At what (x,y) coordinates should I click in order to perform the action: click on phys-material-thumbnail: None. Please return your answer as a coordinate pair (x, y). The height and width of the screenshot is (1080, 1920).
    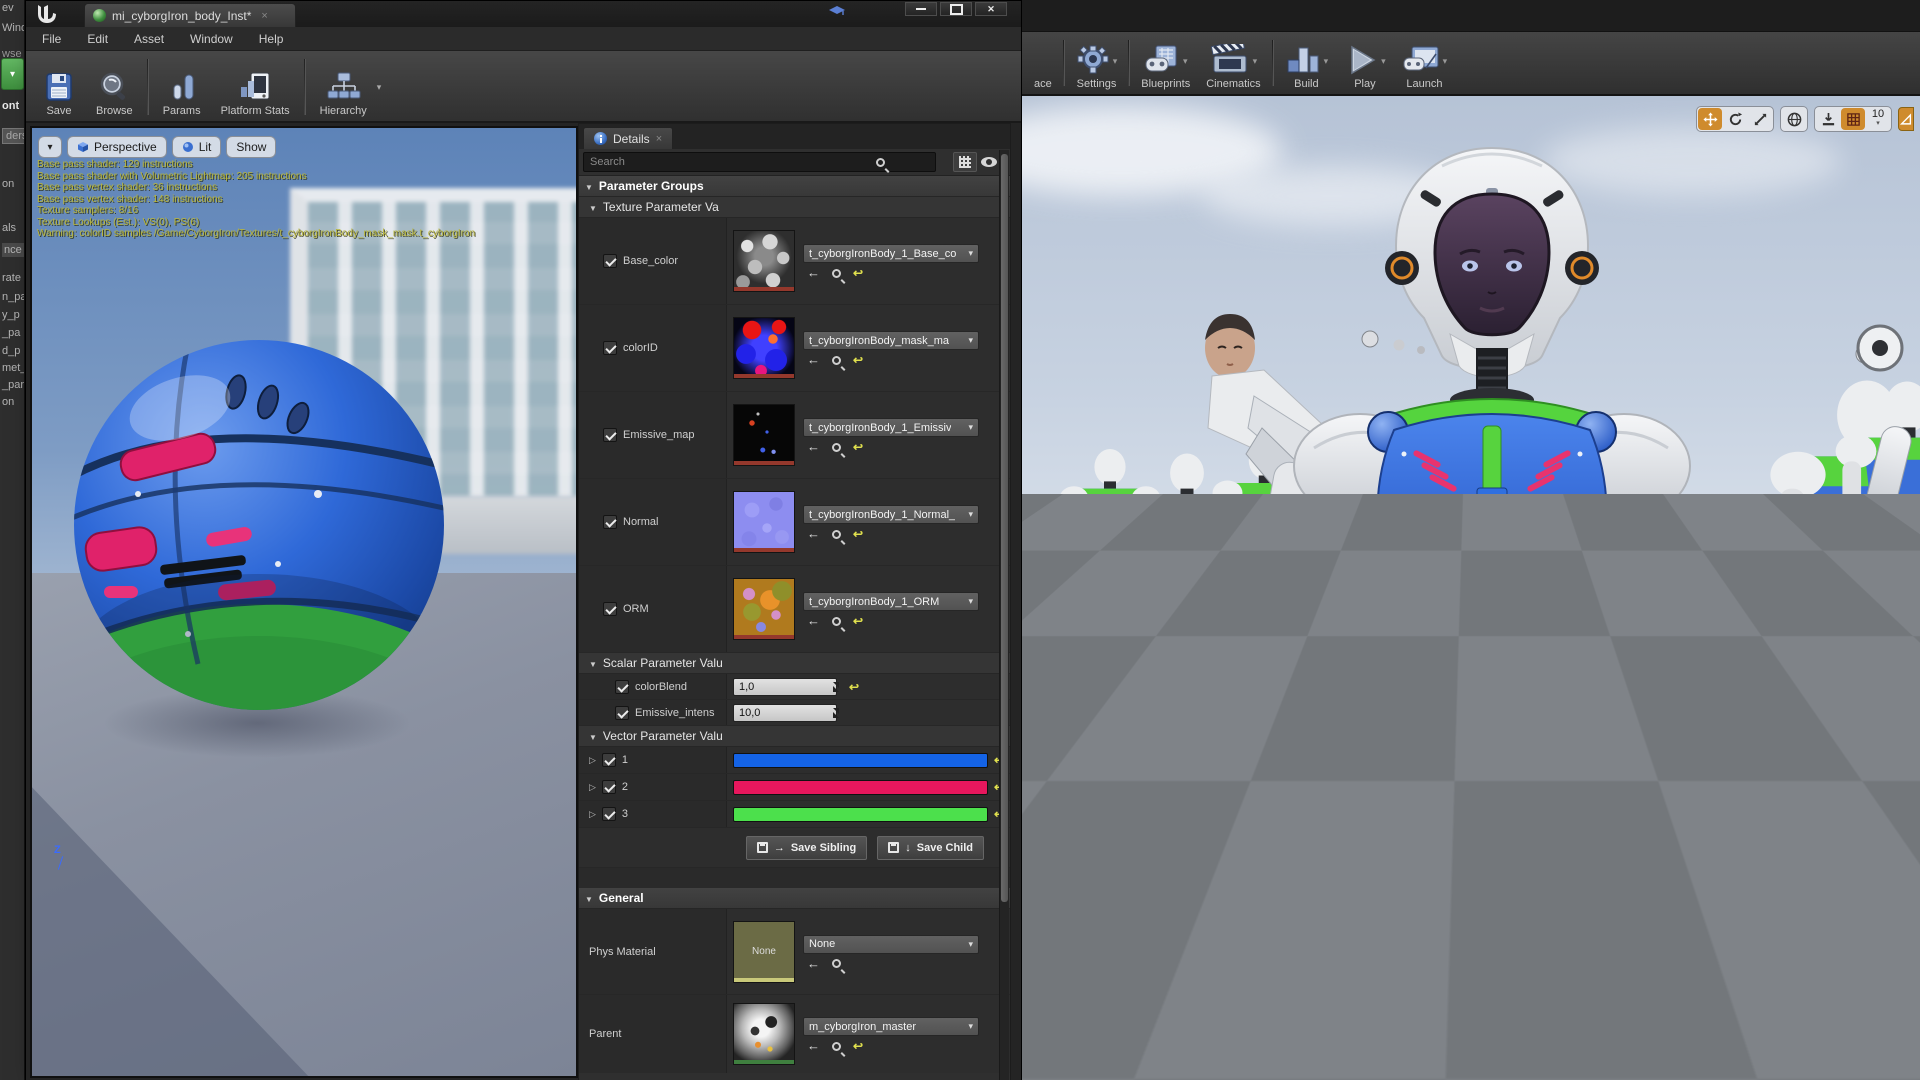
    Looking at the image, I should click on (764, 951).